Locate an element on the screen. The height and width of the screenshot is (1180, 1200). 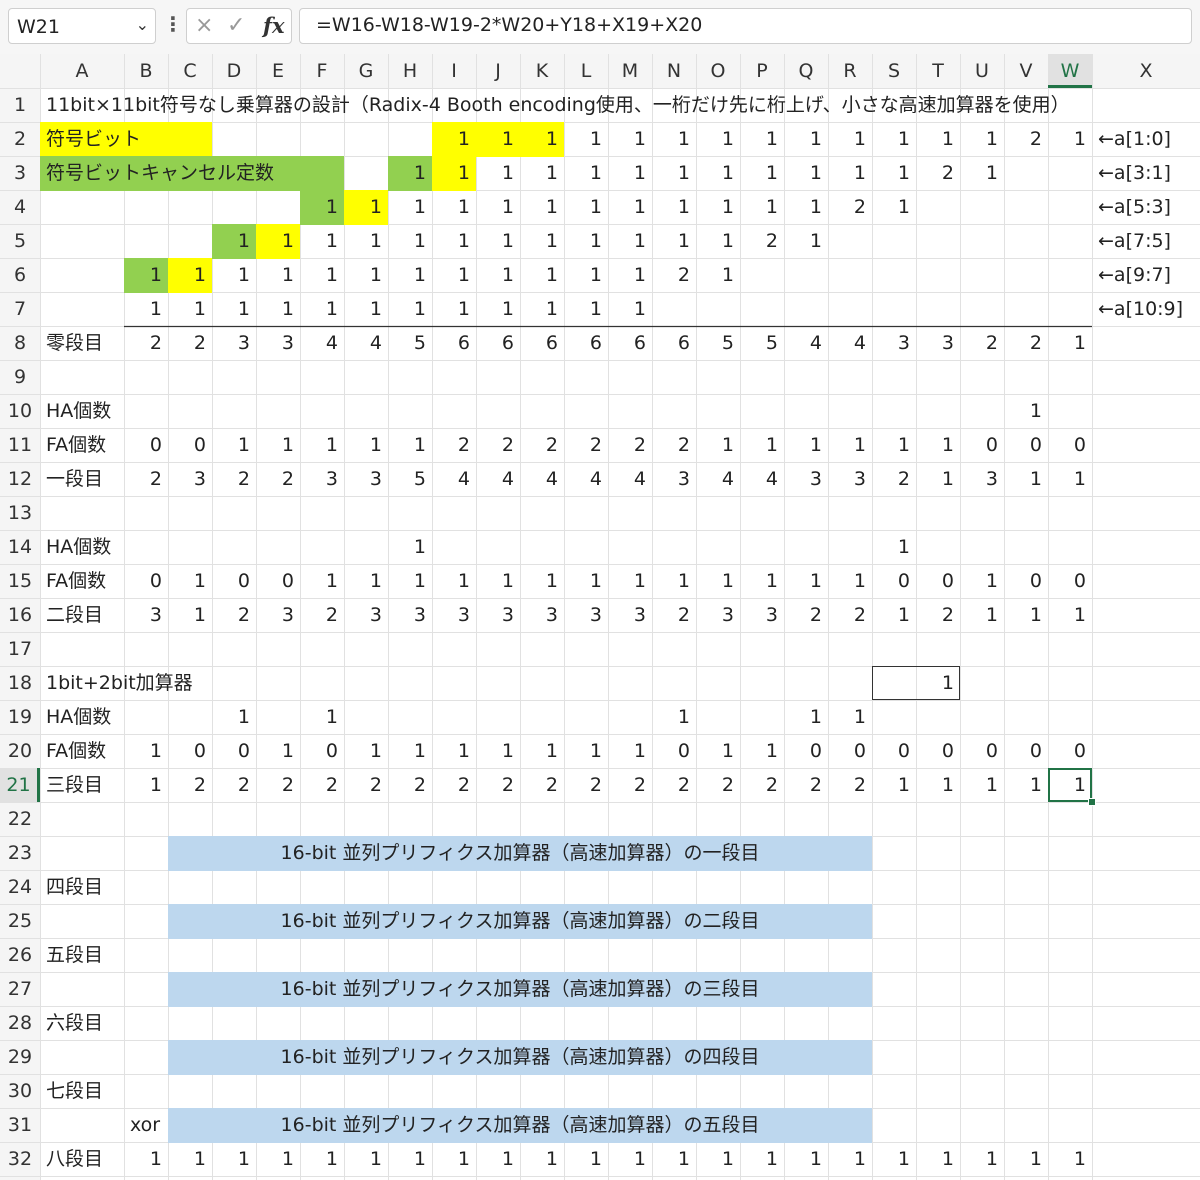
row-header-7: 7 is located at coordinates (20, 309).